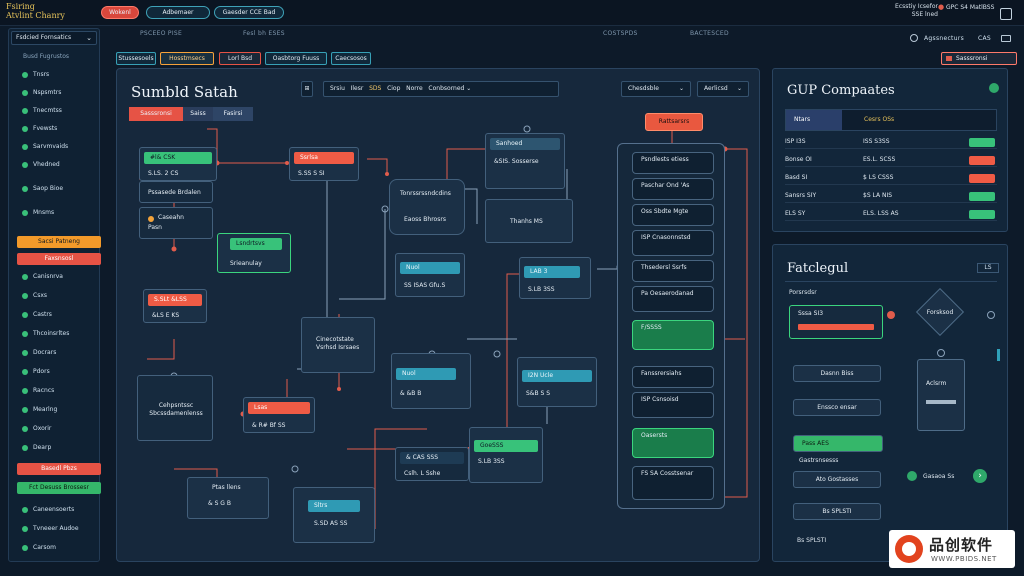 The height and width of the screenshot is (576, 1024). What do you see at coordinates (837, 511) in the screenshot?
I see `panel-2-node-6: Bs SPLSTI` at bounding box center [837, 511].